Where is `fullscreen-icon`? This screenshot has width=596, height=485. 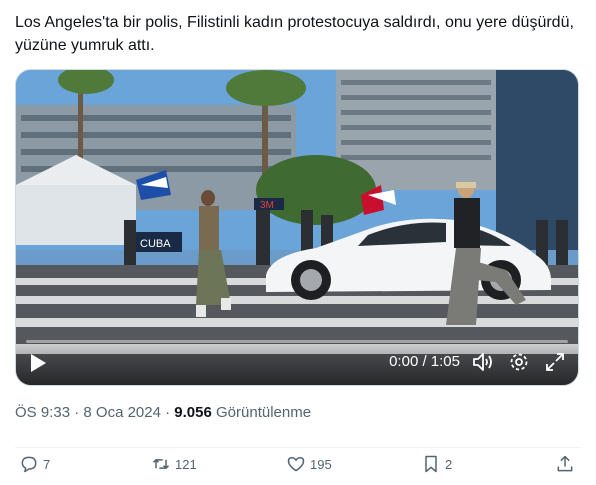
fullscreen-icon is located at coordinates (555, 362).